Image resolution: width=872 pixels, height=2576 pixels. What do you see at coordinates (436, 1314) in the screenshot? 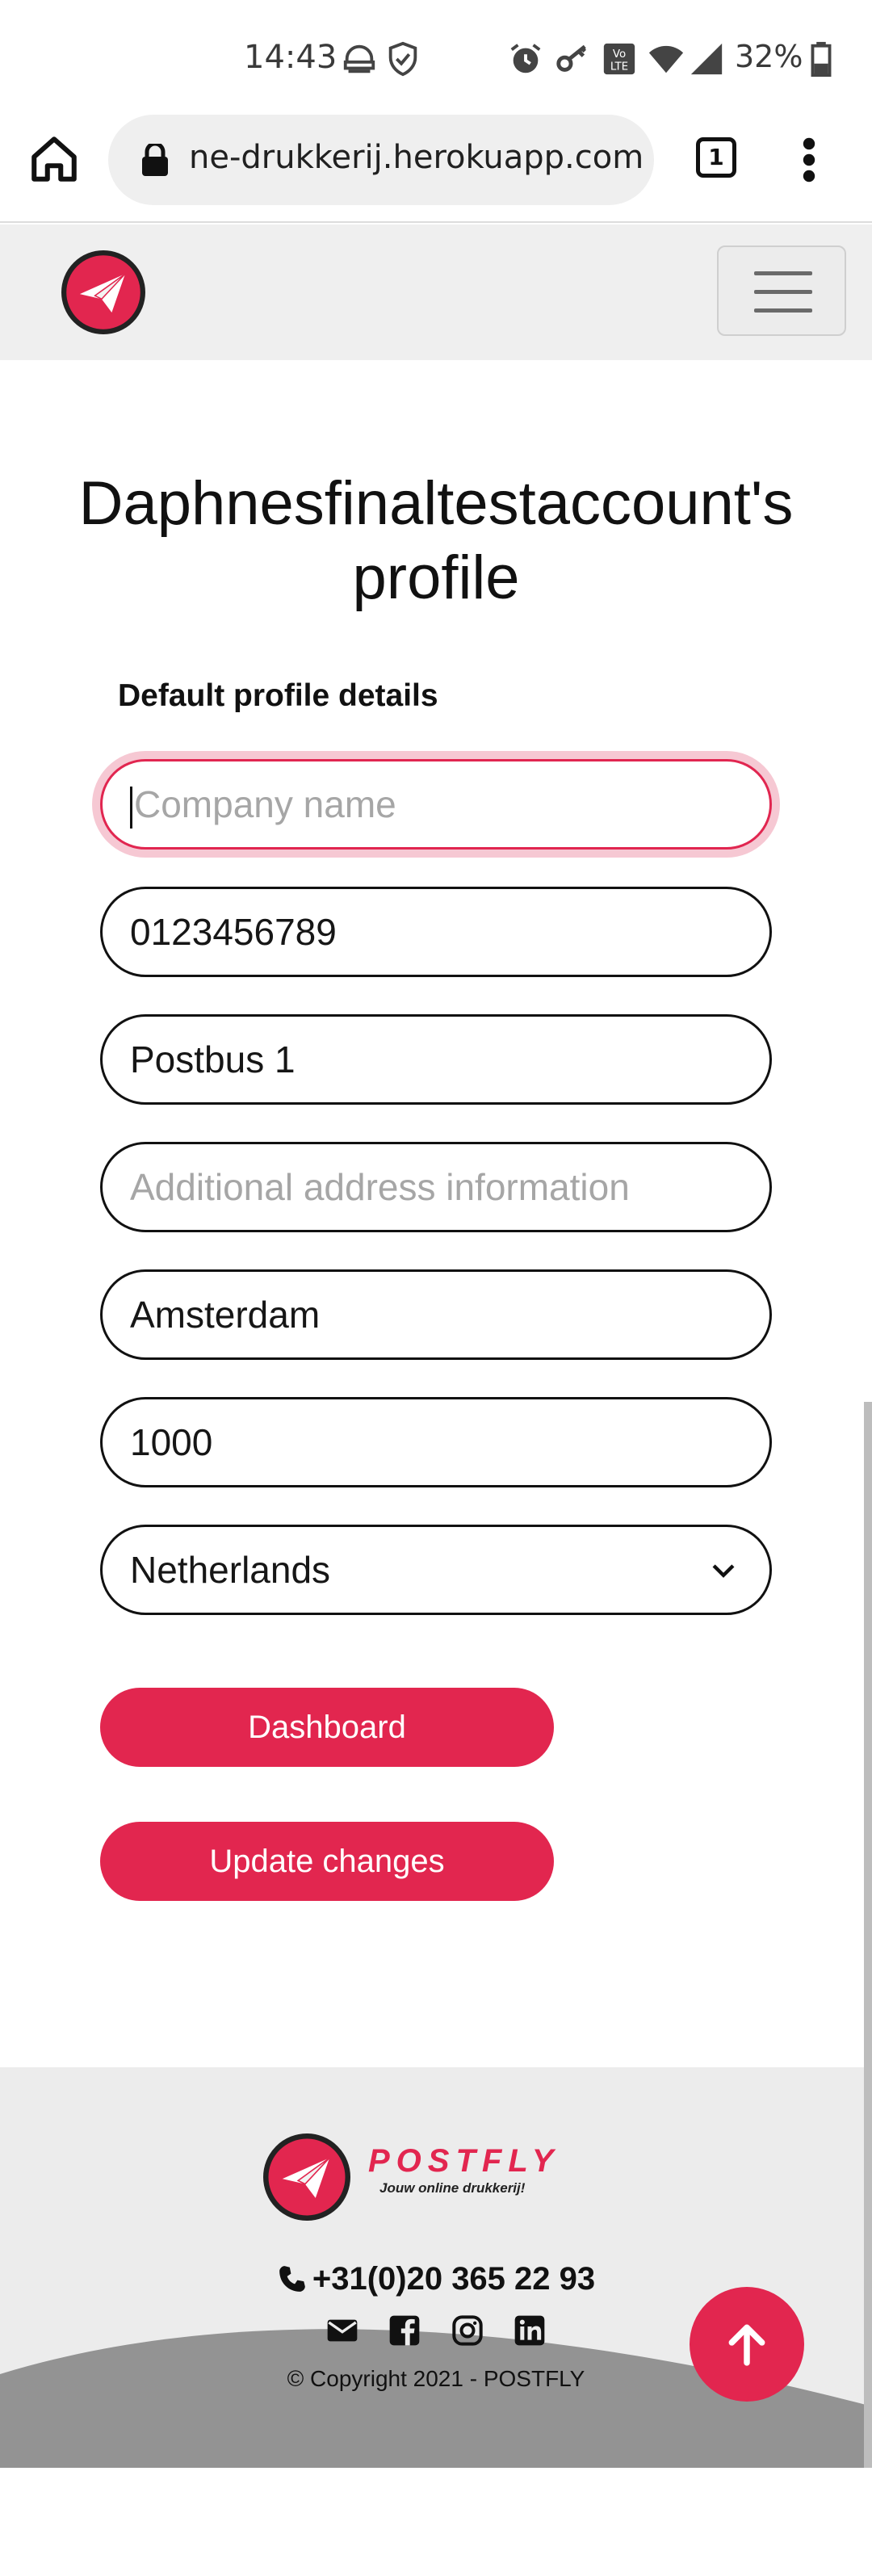
I see `city-input: Amsterdam` at bounding box center [436, 1314].